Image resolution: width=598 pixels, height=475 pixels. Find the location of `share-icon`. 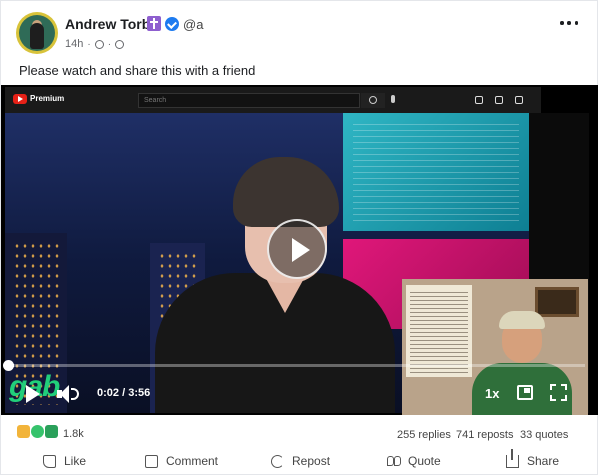

share-icon is located at coordinates (512, 458).